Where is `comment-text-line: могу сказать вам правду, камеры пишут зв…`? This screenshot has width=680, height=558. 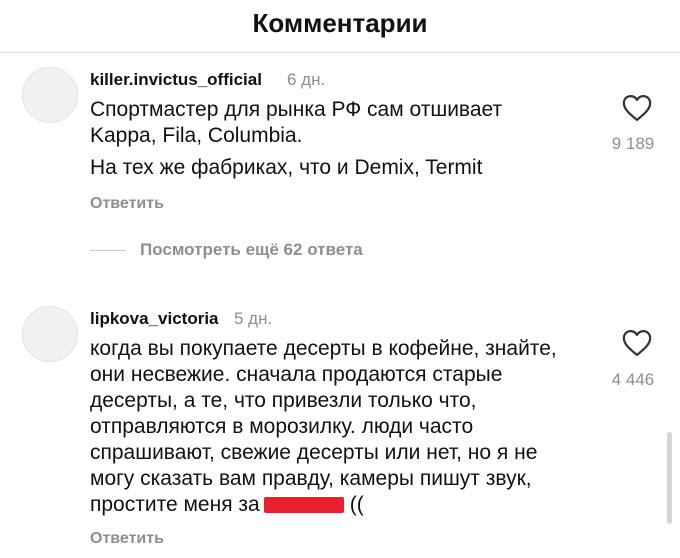 comment-text-line: могу сказать вам правду, камеры пишут зв… is located at coordinates (311, 478).